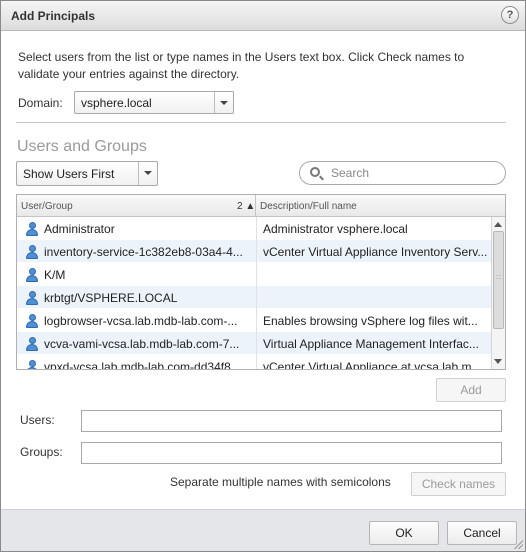  I want to click on scroll-down-icon, so click(498, 361).